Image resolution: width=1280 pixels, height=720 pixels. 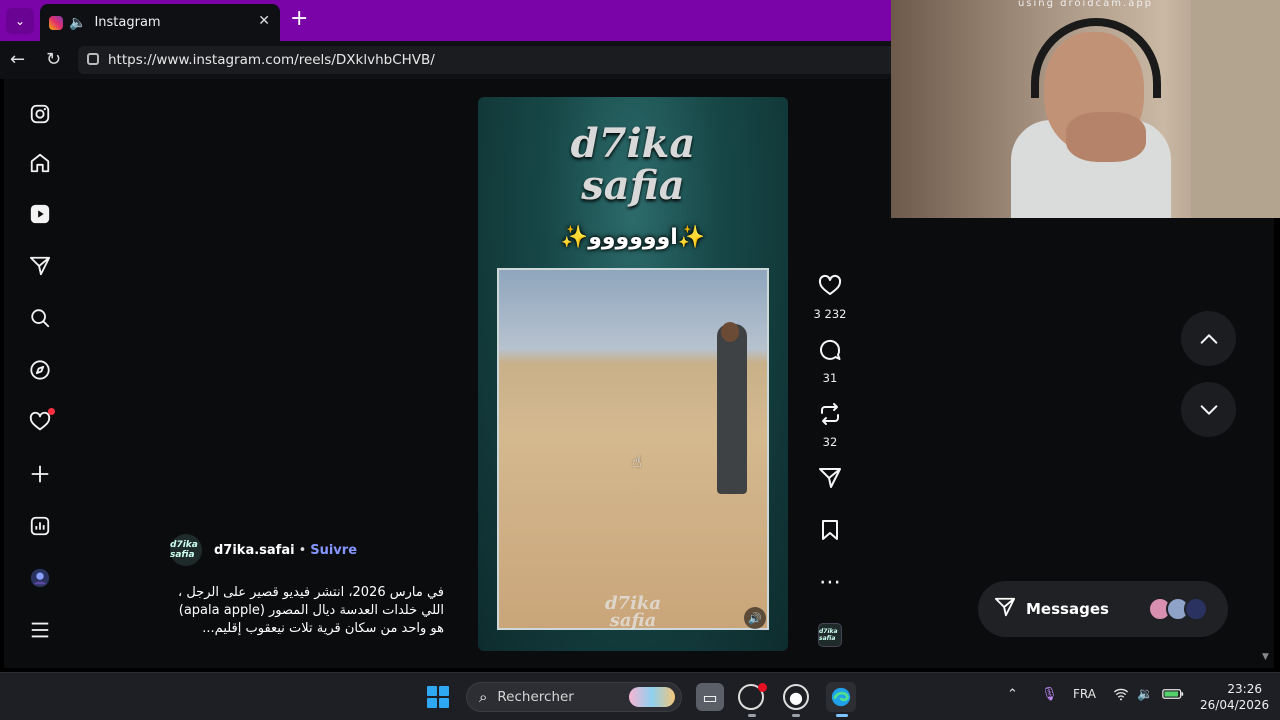 What do you see at coordinates (841, 697) in the screenshot?
I see `edge-icon` at bounding box center [841, 697].